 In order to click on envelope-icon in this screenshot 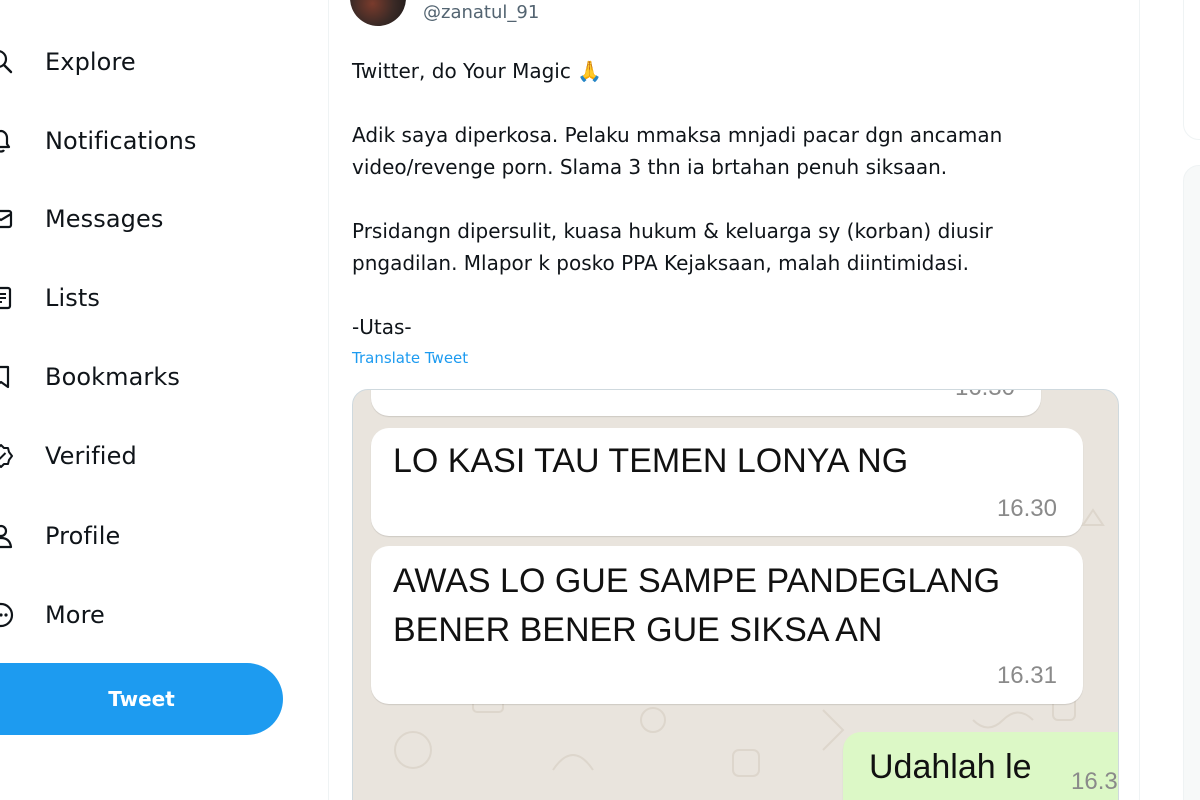, I will do `click(7, 219)`.